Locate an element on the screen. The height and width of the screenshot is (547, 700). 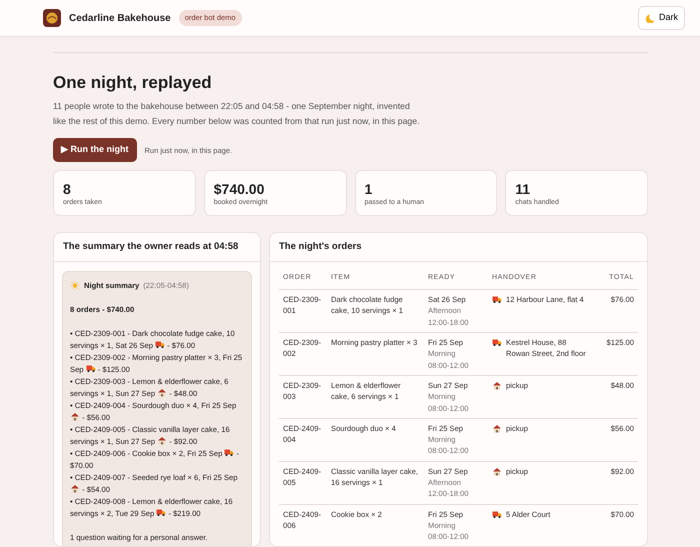
run-button: ▶ Run the night is located at coordinates (94, 150).